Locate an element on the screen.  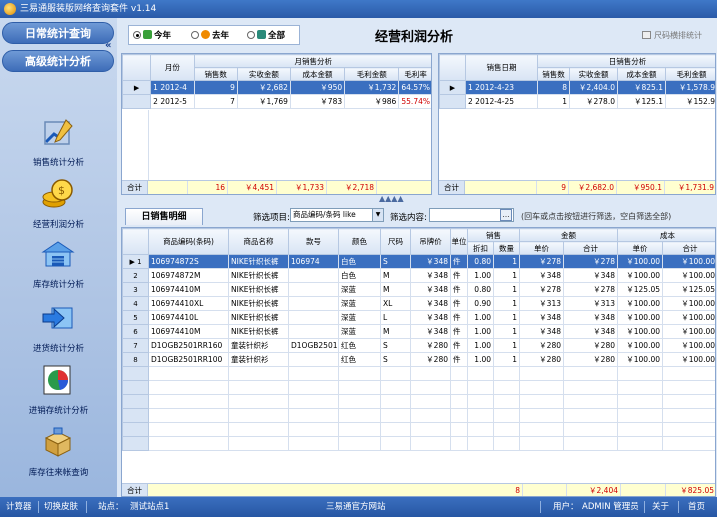
switch-skin-link: 切换皮肤 is located at coordinates (61, 507).